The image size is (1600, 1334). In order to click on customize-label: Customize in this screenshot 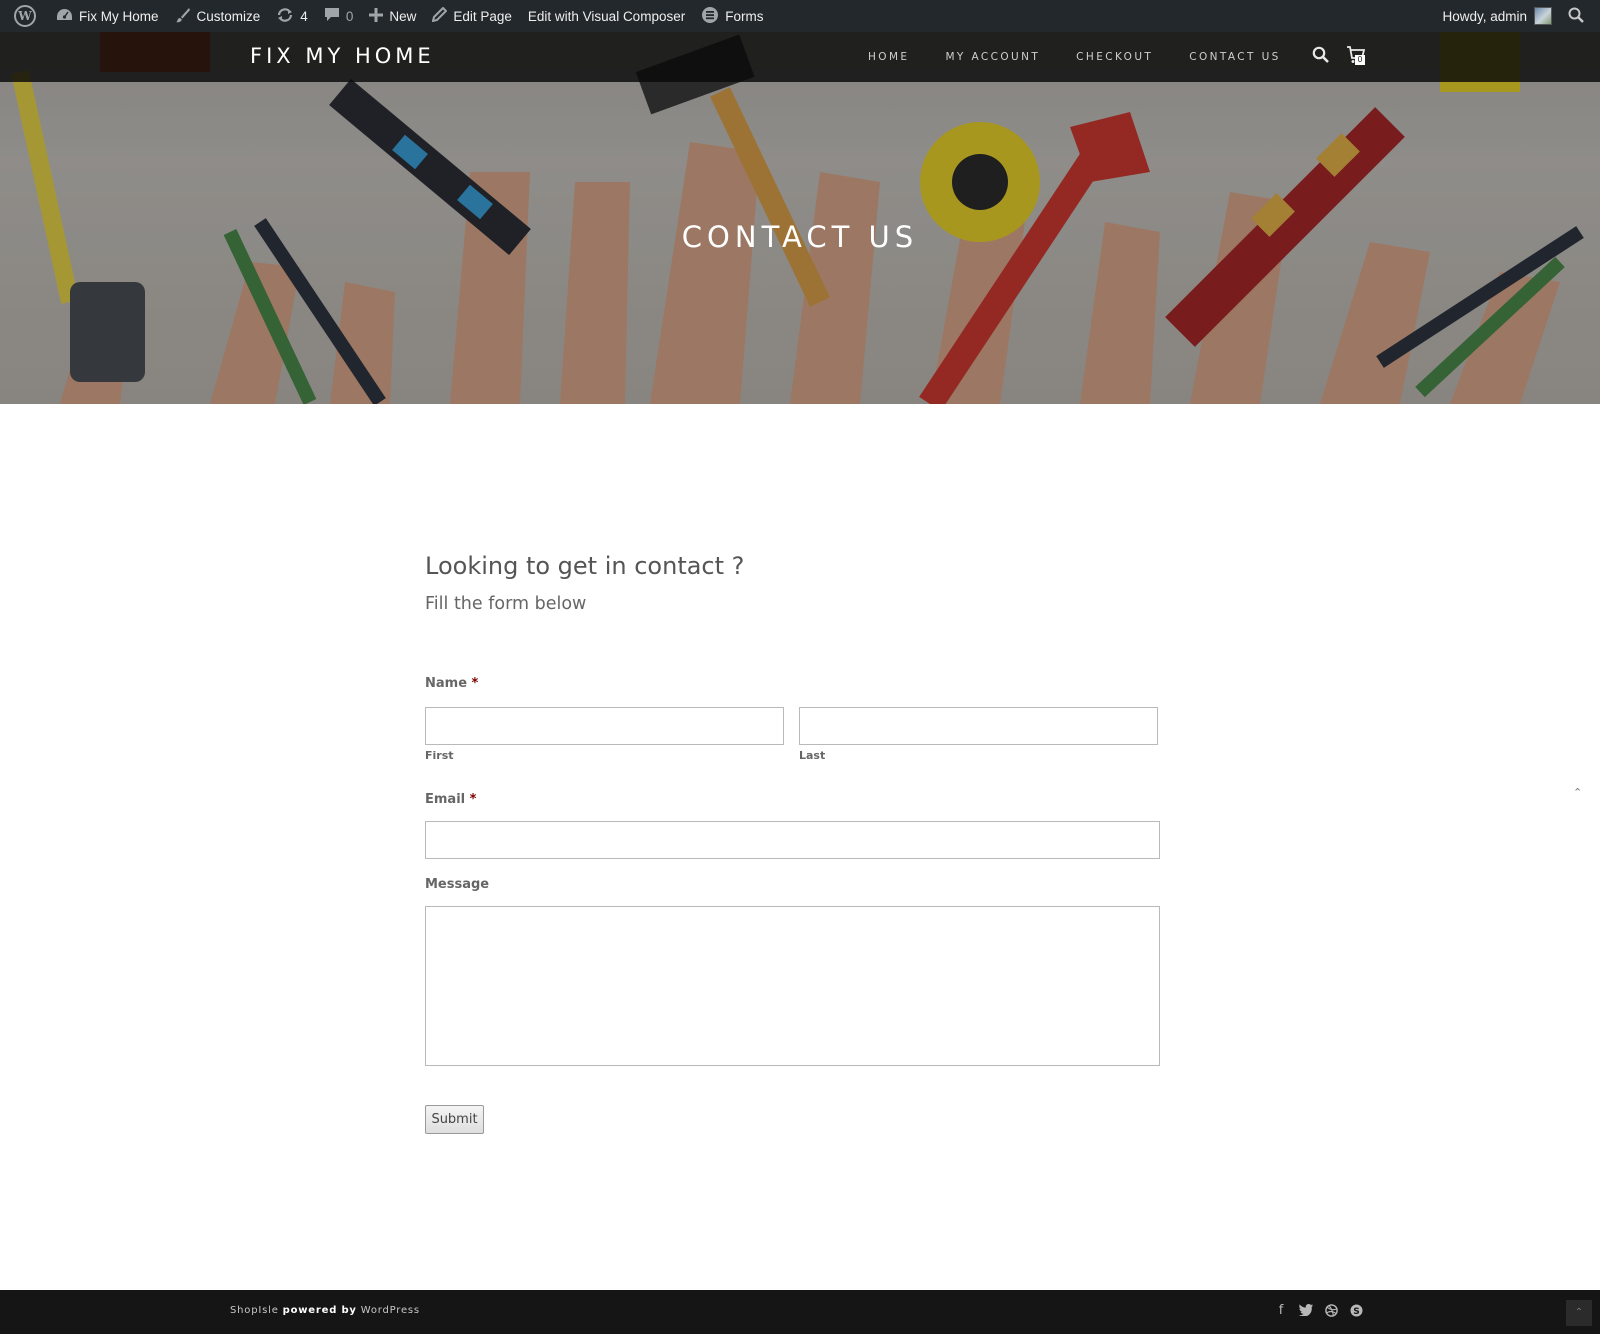, I will do `click(228, 16)`.